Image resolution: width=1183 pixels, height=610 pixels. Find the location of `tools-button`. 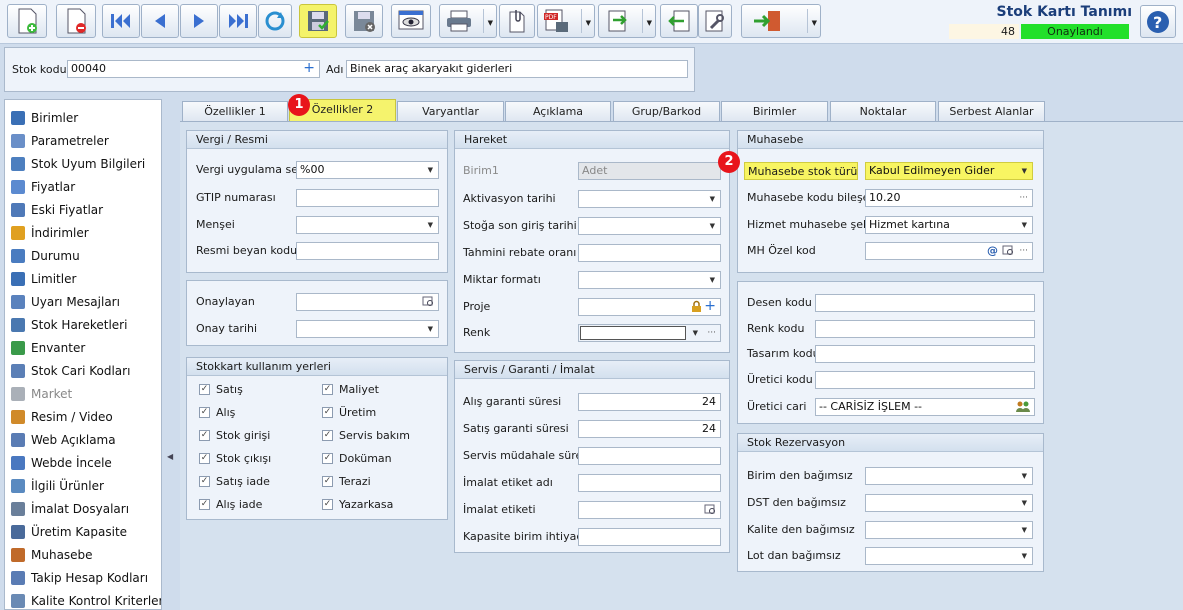

tools-button is located at coordinates (715, 21).